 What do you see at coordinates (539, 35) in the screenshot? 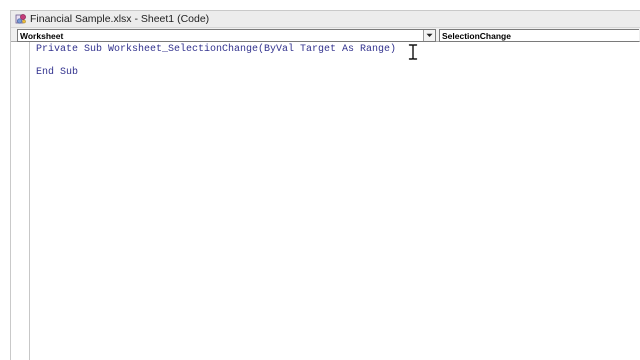
I see `procedure-dropdown: SelectionChange` at bounding box center [539, 35].